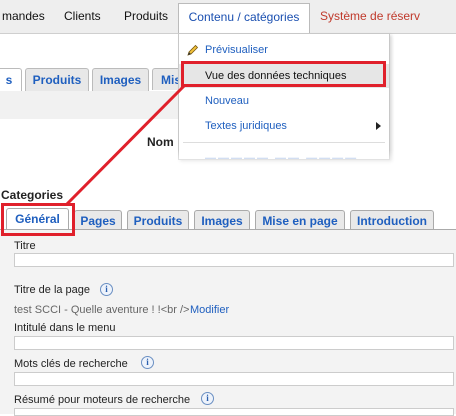  I want to click on menu-systeme-reservation: Système de réserv, so click(370, 16).